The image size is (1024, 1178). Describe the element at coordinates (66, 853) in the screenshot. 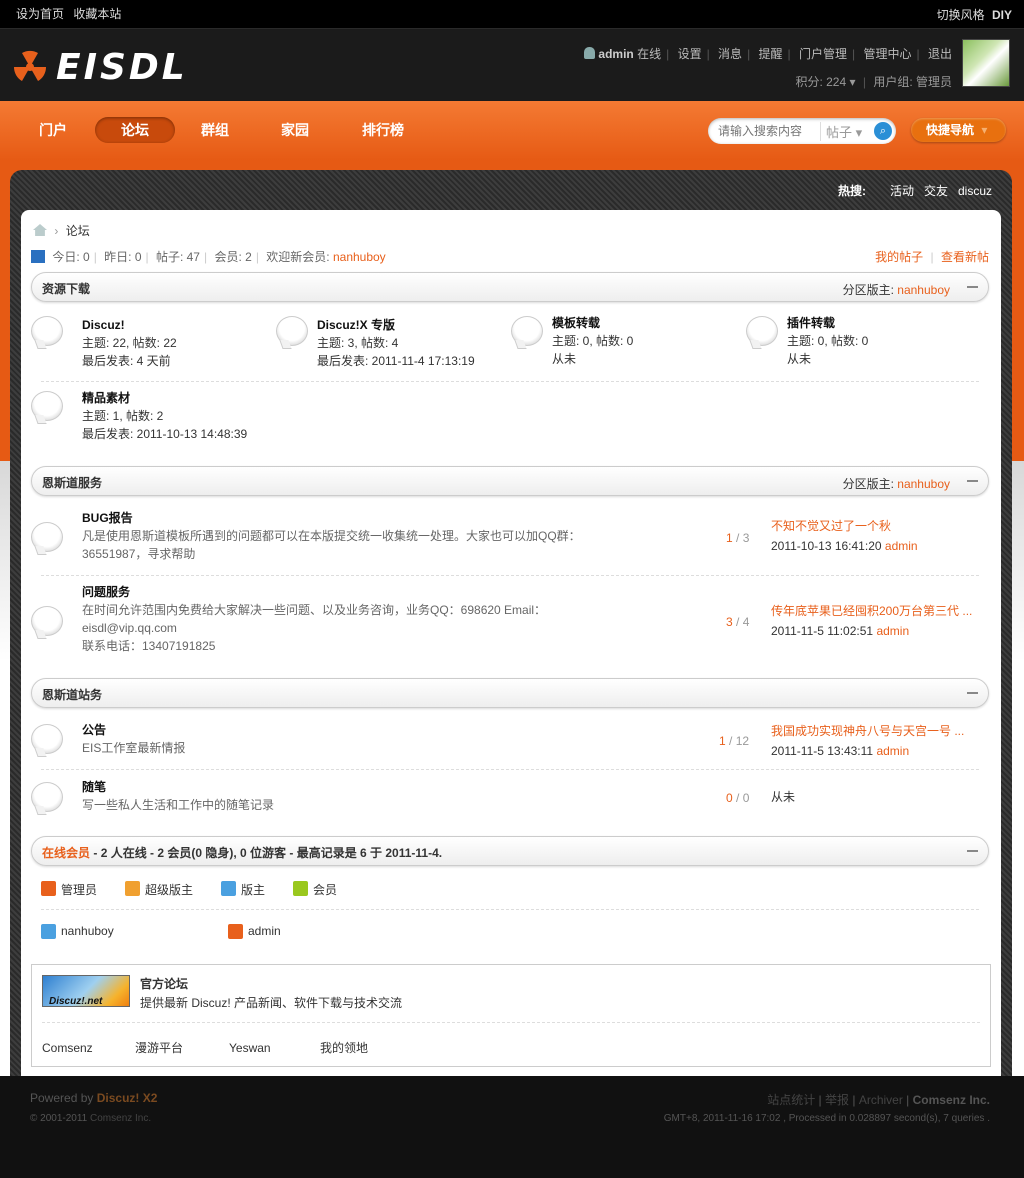

I see `online-title: 在线会员` at that location.